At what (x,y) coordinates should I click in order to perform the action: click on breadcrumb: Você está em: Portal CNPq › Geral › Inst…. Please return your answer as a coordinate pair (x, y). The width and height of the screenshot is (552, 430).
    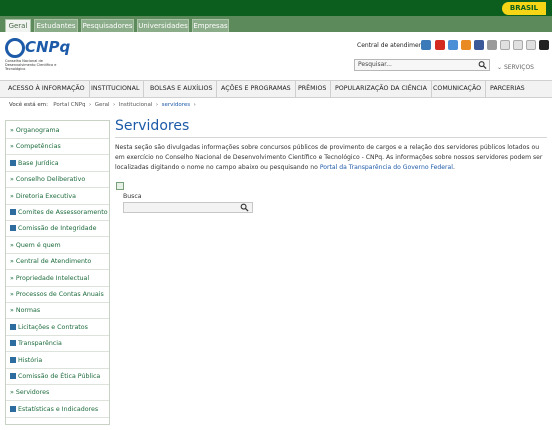
    Looking at the image, I should click on (102, 105).